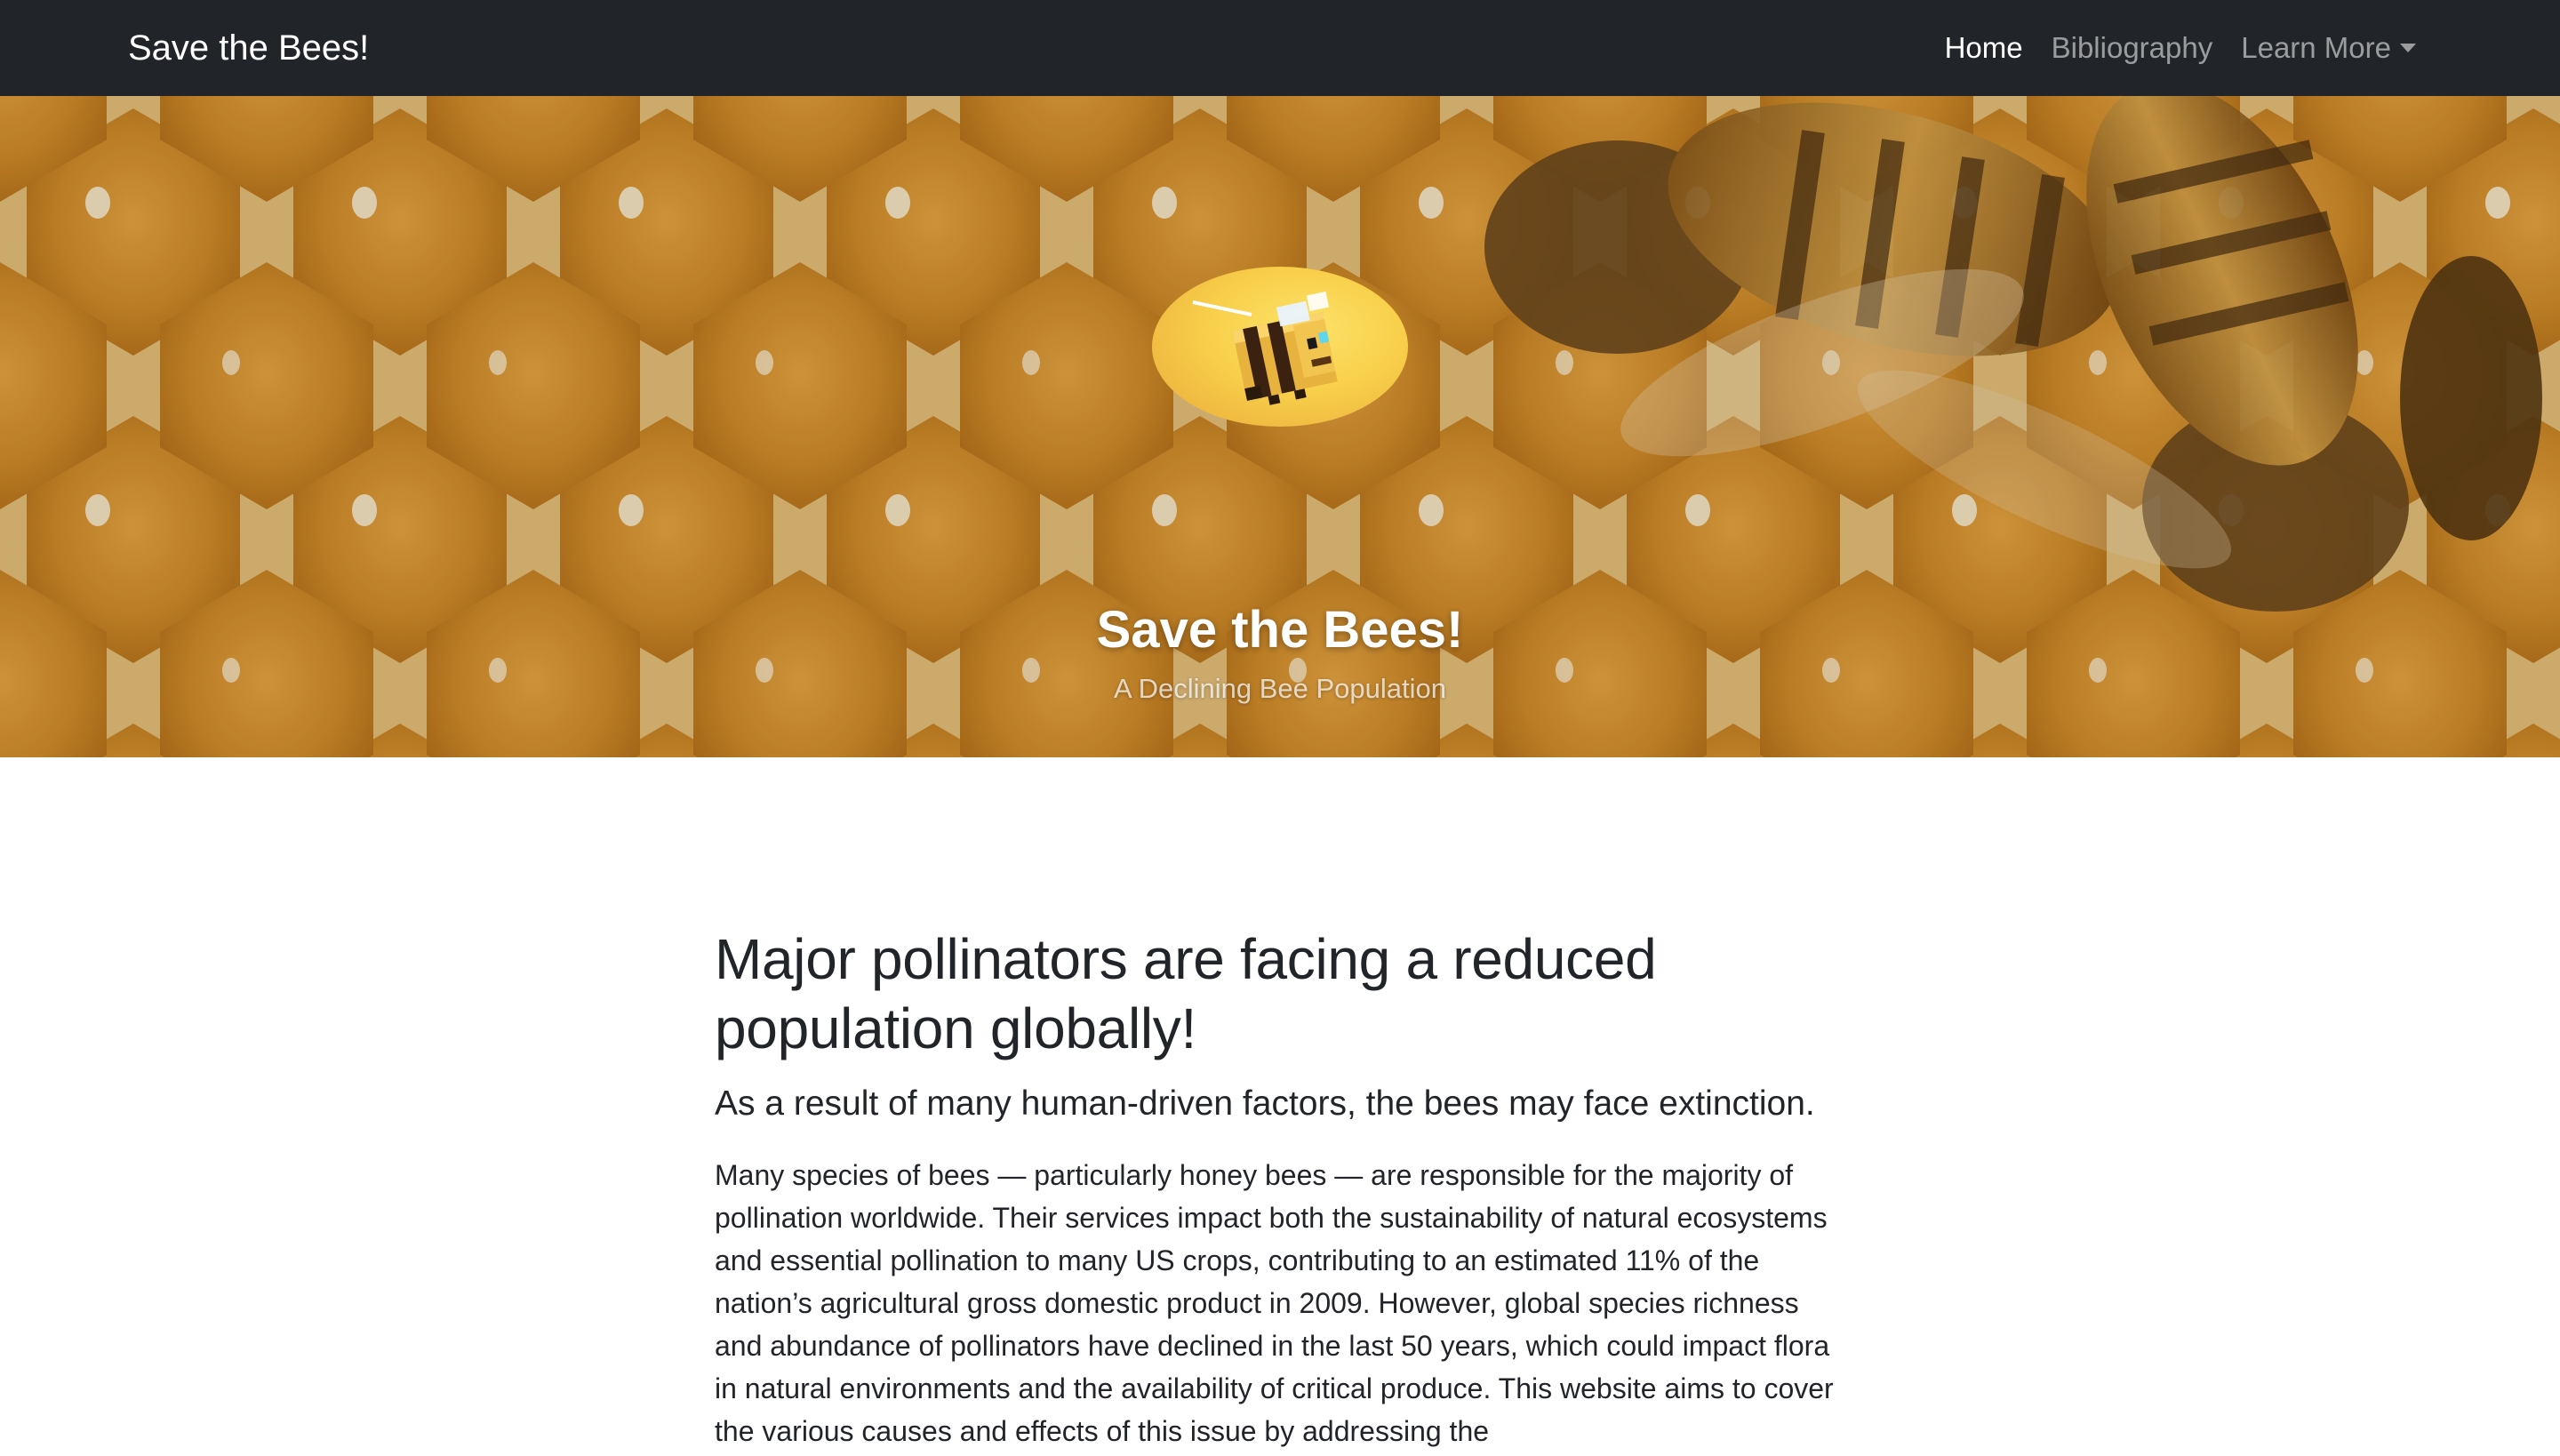 The width and height of the screenshot is (2560, 1456). What do you see at coordinates (1265, 348) in the screenshot?
I see `pixel-bee-icon` at bounding box center [1265, 348].